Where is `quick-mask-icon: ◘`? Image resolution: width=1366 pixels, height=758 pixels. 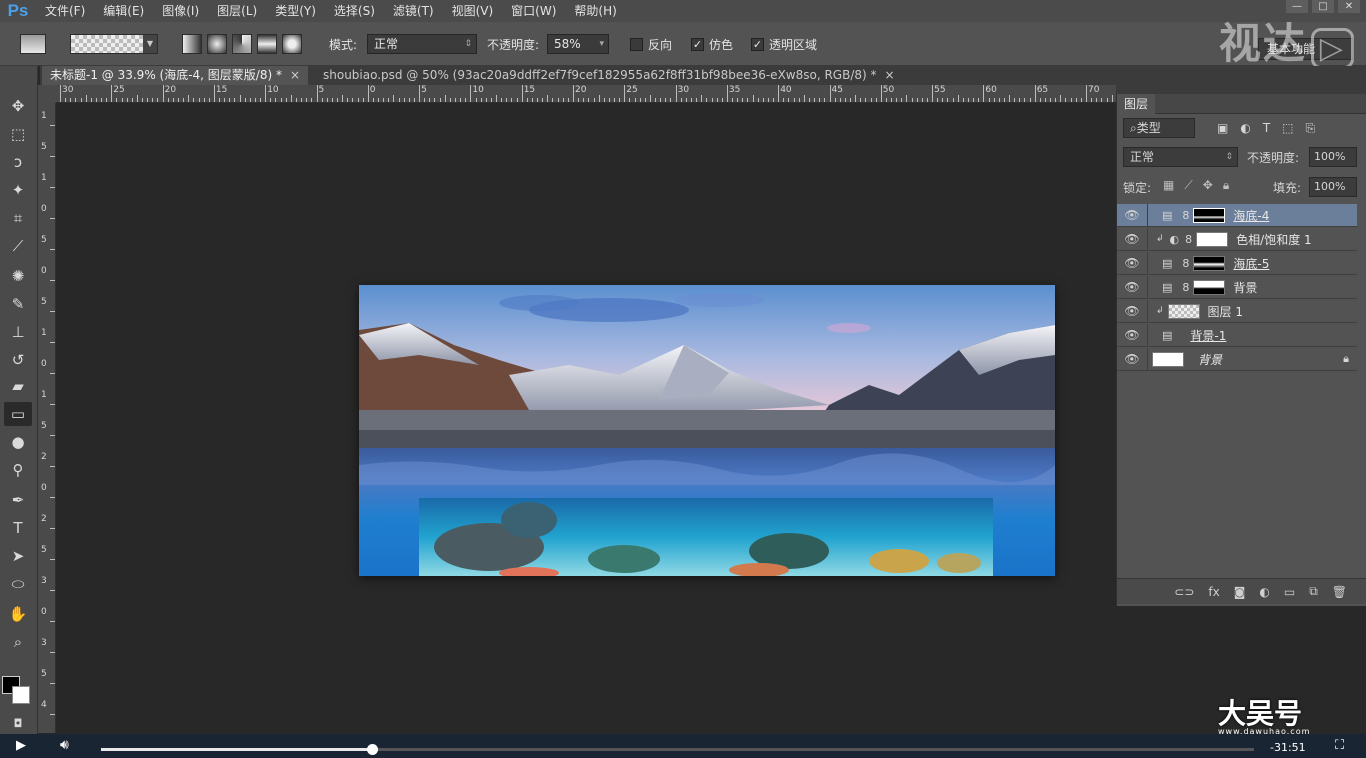
quick-mask-icon: ◘ is located at coordinates (18, 723).